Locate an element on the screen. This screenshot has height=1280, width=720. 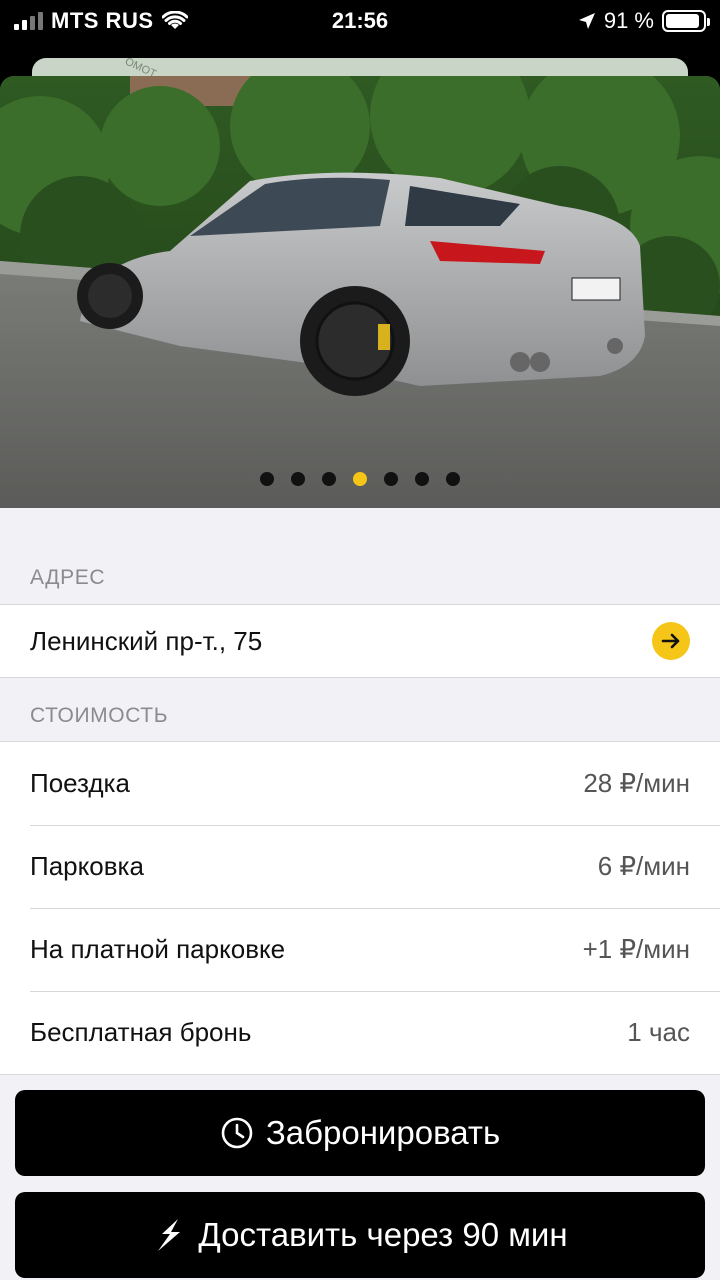
book-button-label: Забронировать is located at coordinates (383, 1132).